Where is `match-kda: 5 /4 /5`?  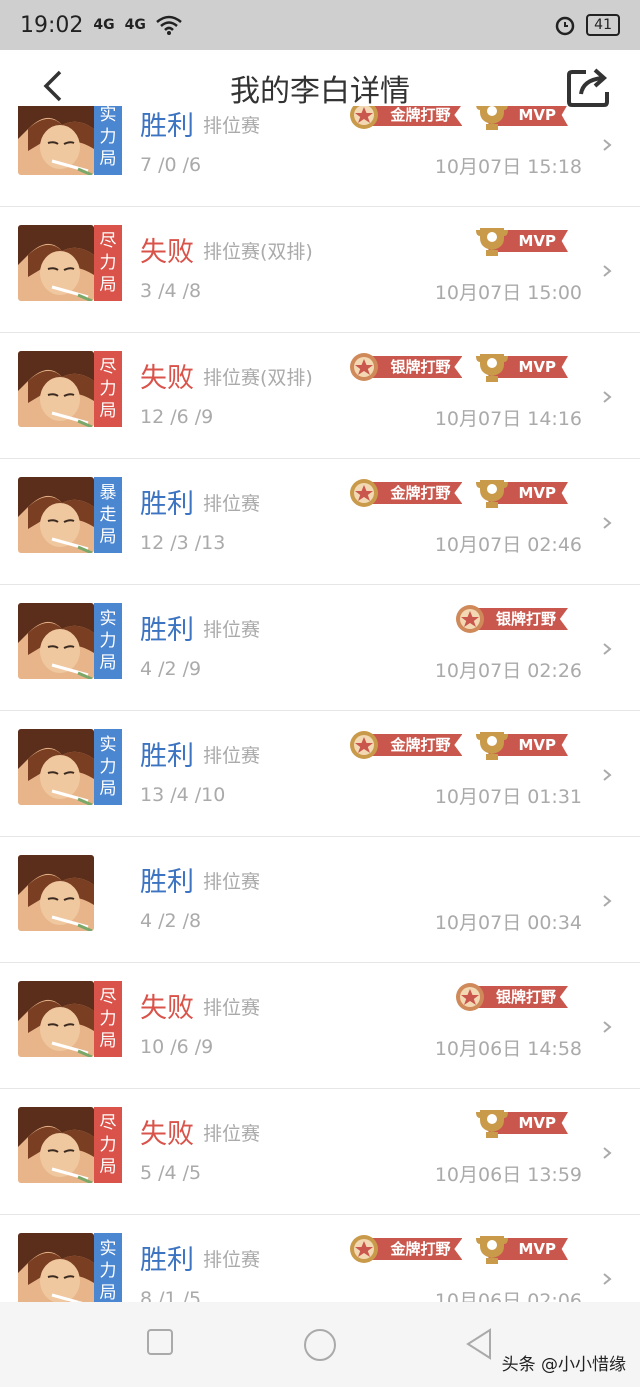
match-kda: 5 /4 /5 is located at coordinates (171, 1173).